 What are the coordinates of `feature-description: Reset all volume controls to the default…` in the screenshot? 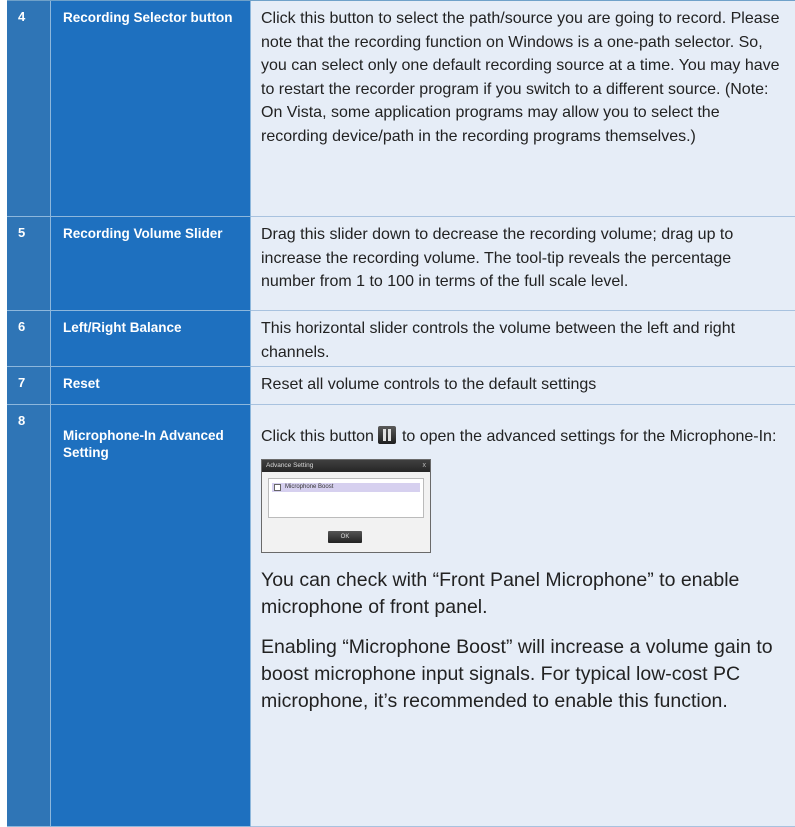 It's located at (523, 386).